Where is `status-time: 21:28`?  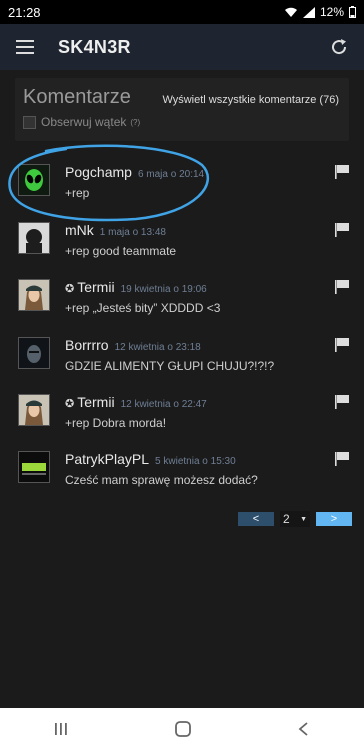
status-time: 21:28 is located at coordinates (24, 12).